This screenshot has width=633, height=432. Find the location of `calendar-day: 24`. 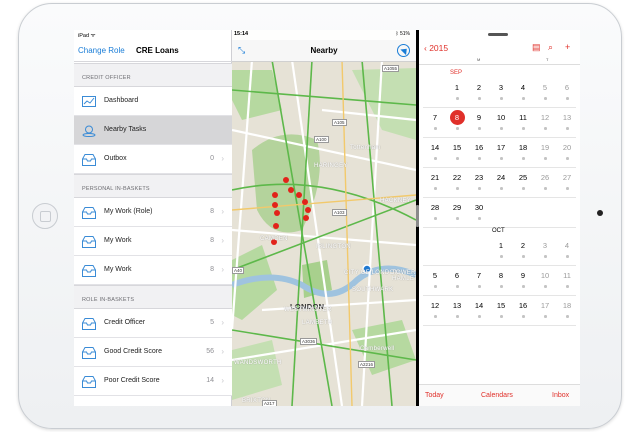

calendar-day: 24 is located at coordinates (501, 177).